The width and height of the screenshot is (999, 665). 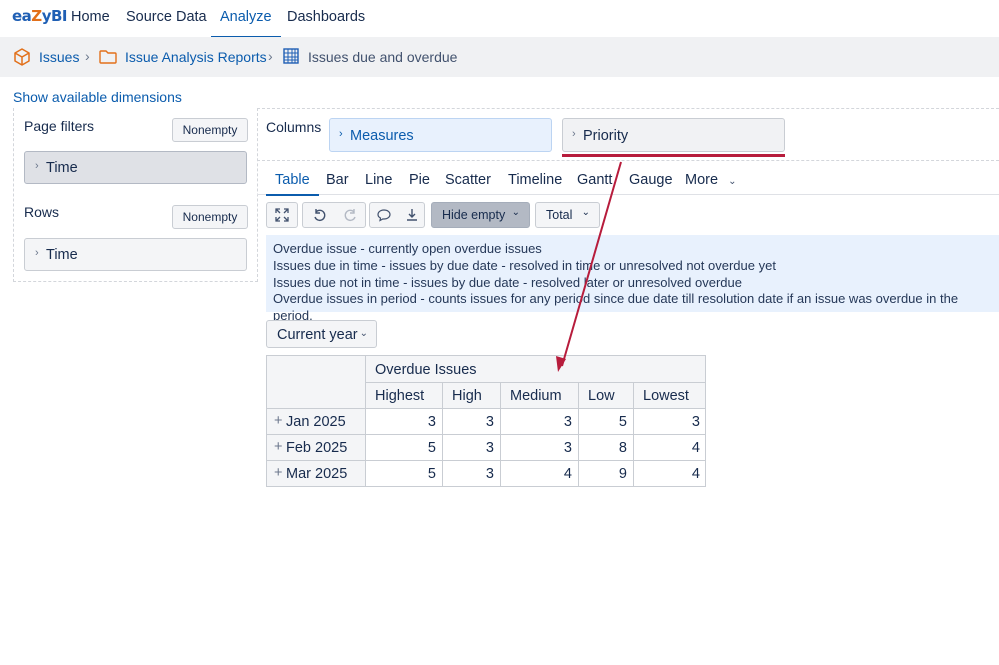 What do you see at coordinates (316, 448) in the screenshot?
I see `row-header: Feb 2025` at bounding box center [316, 448].